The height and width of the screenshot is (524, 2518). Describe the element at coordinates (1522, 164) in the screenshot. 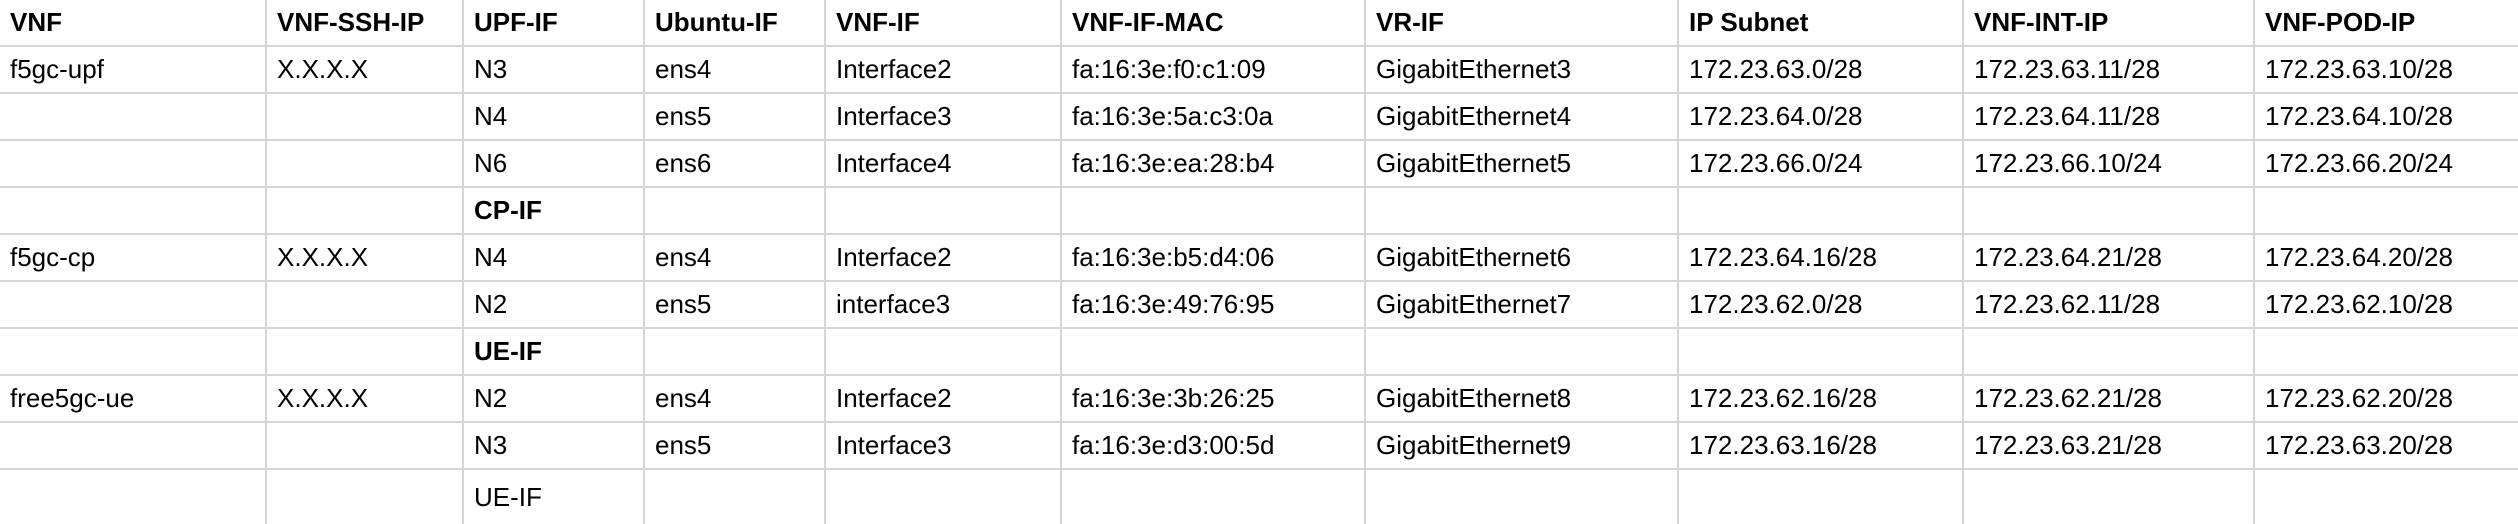

I see `cell-vr-if: GigabitEthernet5` at that location.